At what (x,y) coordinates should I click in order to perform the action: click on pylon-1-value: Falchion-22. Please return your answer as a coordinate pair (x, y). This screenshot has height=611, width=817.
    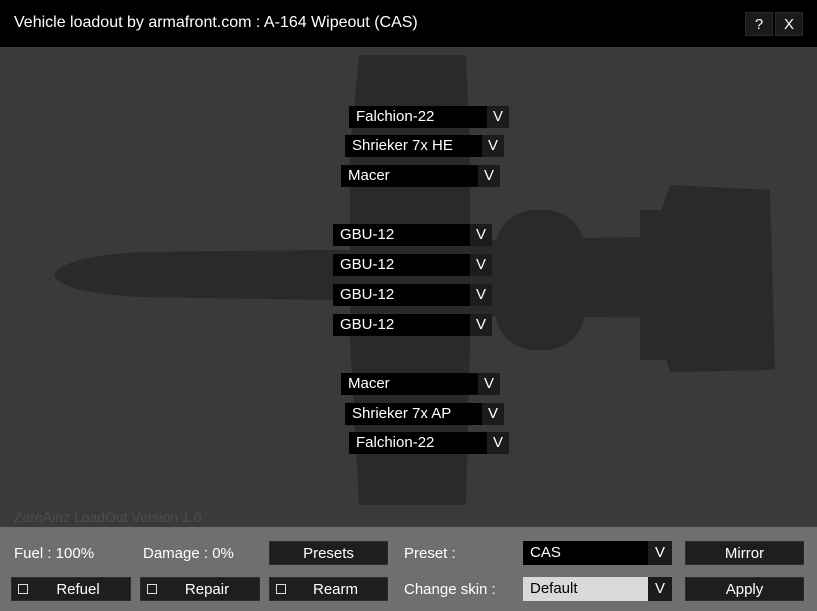
    Looking at the image, I should click on (418, 117).